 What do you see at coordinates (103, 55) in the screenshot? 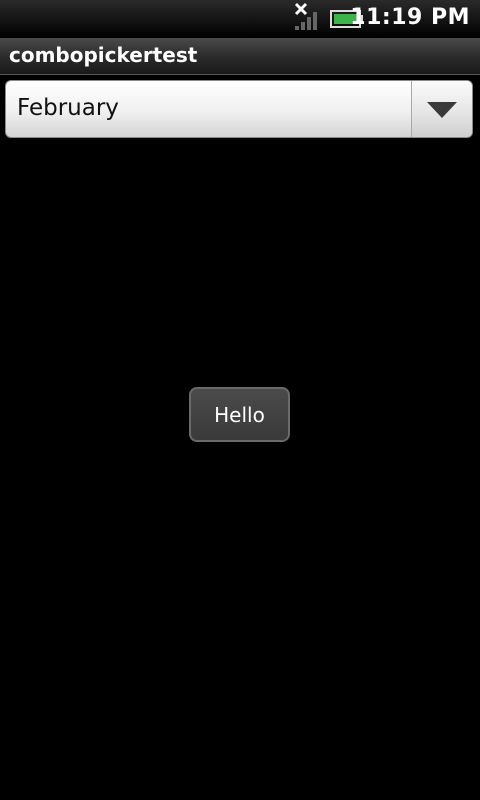
I see `app-title: combopickertest` at bounding box center [103, 55].